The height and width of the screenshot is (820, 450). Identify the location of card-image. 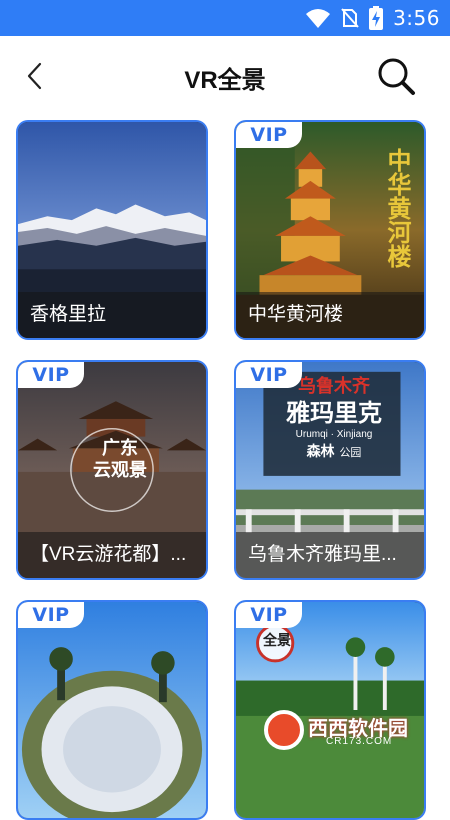
(112, 710).